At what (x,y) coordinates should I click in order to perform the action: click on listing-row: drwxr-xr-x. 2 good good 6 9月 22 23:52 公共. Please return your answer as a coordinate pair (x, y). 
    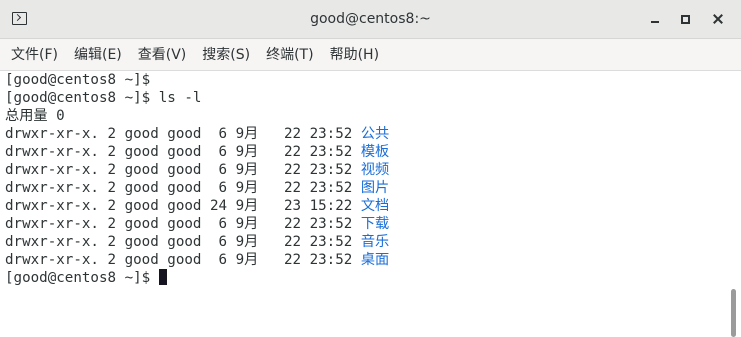
    Looking at the image, I should click on (365, 134).